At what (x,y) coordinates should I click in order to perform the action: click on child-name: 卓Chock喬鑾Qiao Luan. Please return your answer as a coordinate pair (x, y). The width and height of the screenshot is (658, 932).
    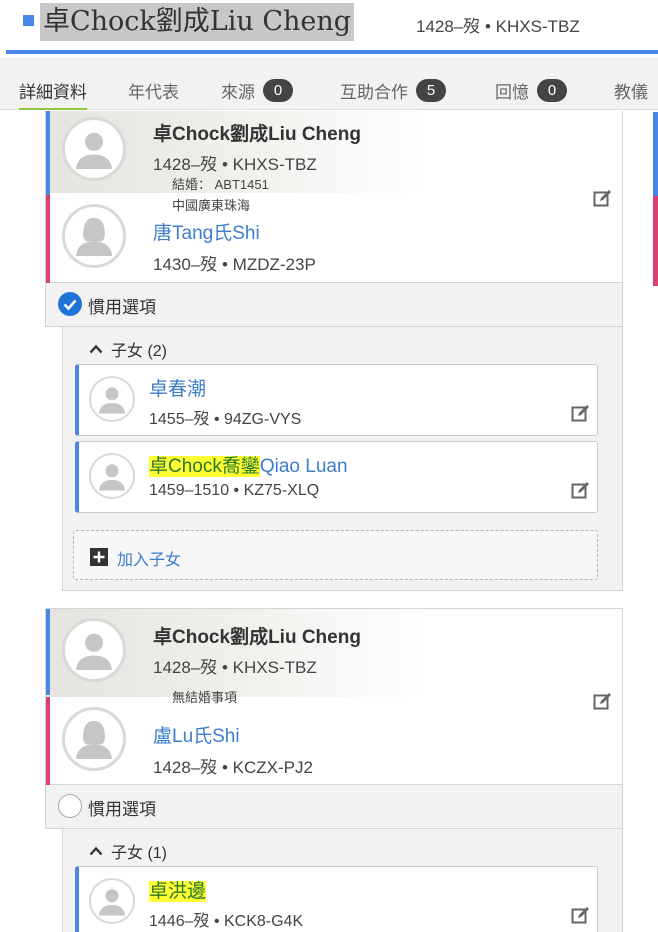
    Looking at the image, I should click on (248, 464).